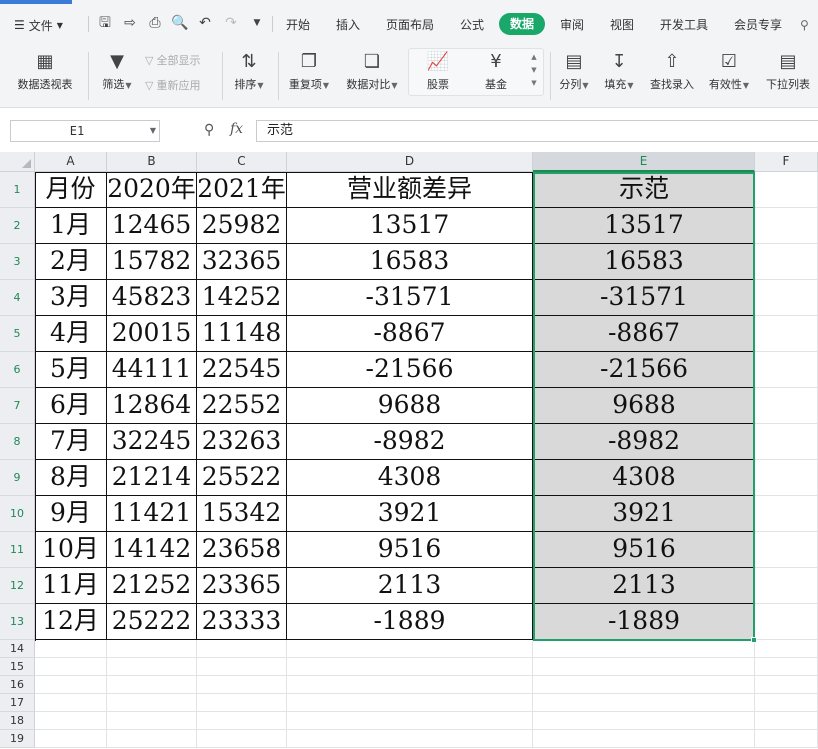  What do you see at coordinates (152, 739) in the screenshot?
I see `cell-b19` at bounding box center [152, 739].